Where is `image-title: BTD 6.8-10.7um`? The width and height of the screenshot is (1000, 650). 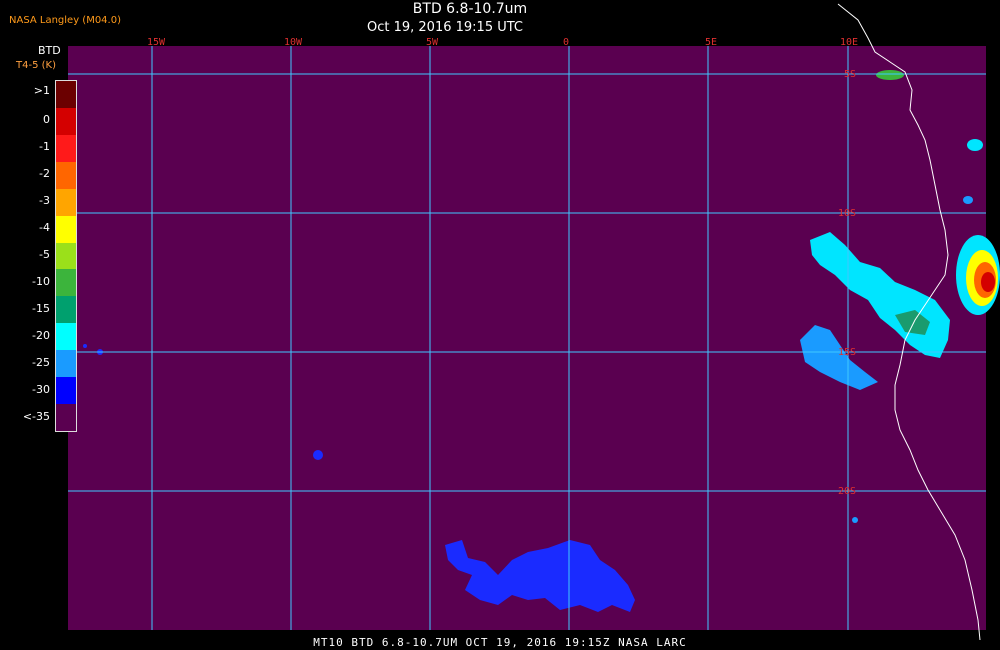
image-title: BTD 6.8-10.7um is located at coordinates (470, 9).